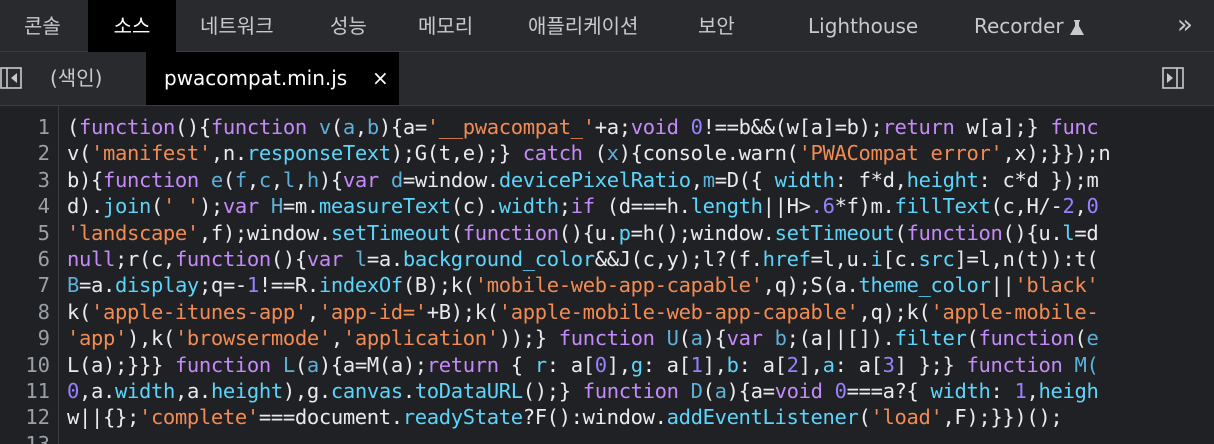 Image resolution: width=1214 pixels, height=444 pixels. I want to click on code-token: e, so click(1092, 338).